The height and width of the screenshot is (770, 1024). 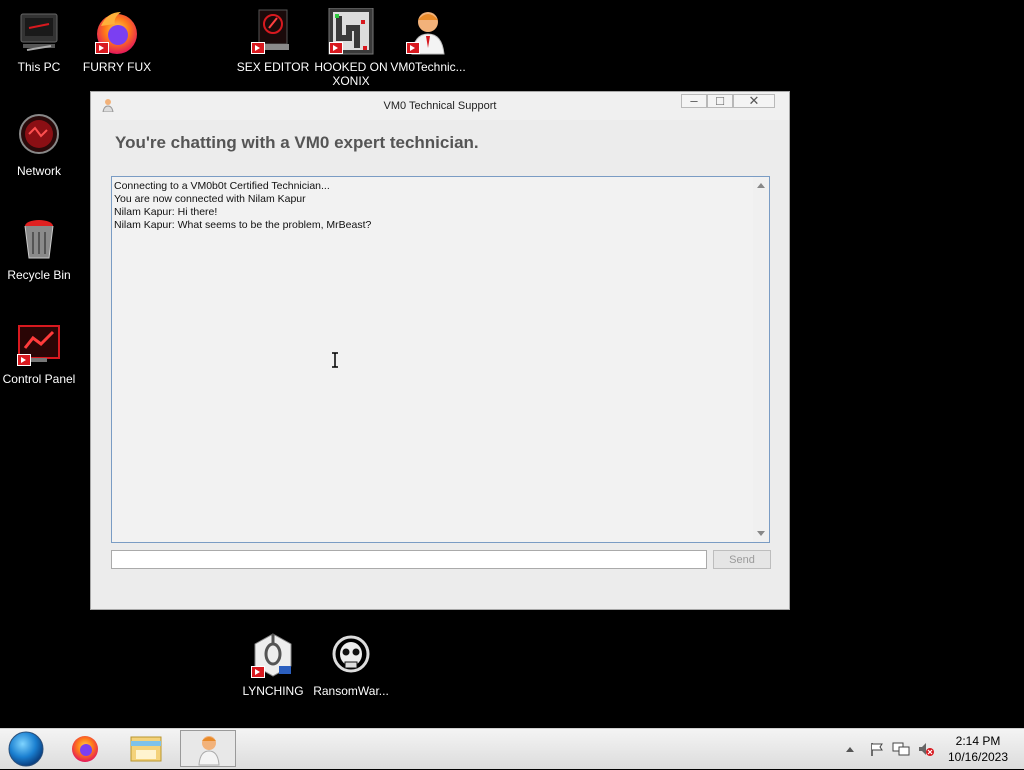 I want to click on close-button: ✕, so click(x=754, y=100).